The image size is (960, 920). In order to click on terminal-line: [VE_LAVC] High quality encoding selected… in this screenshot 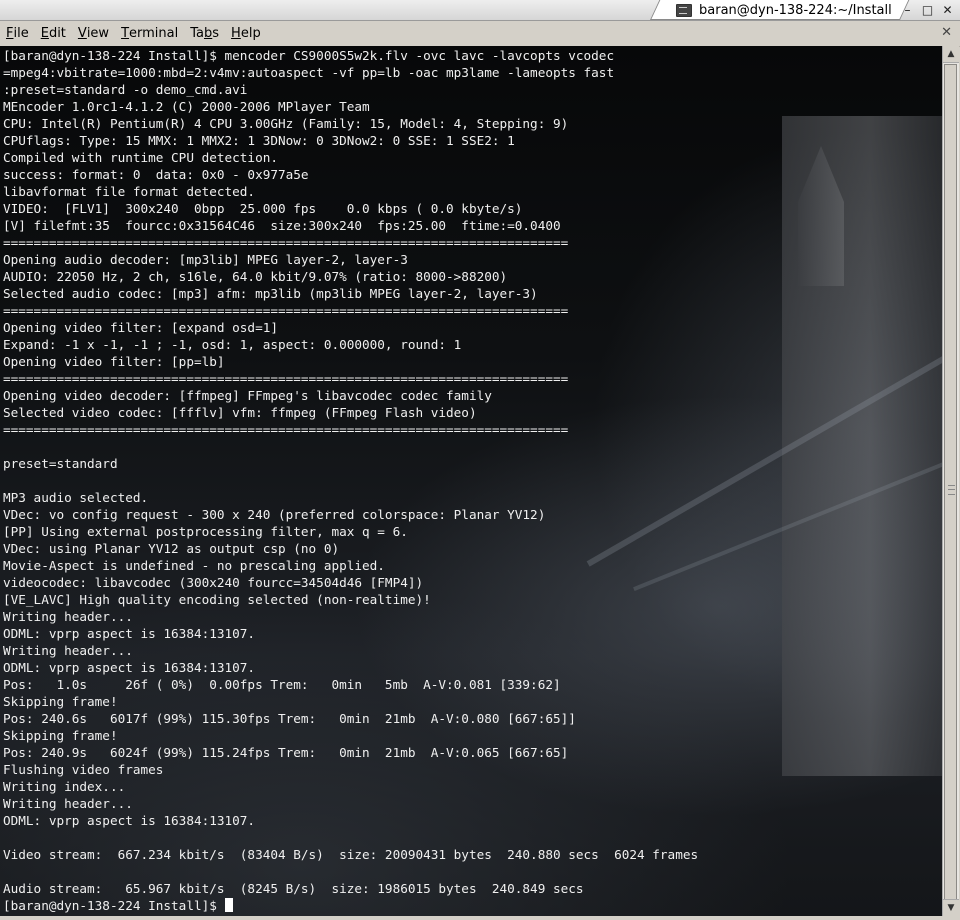, I will do `click(217, 599)`.